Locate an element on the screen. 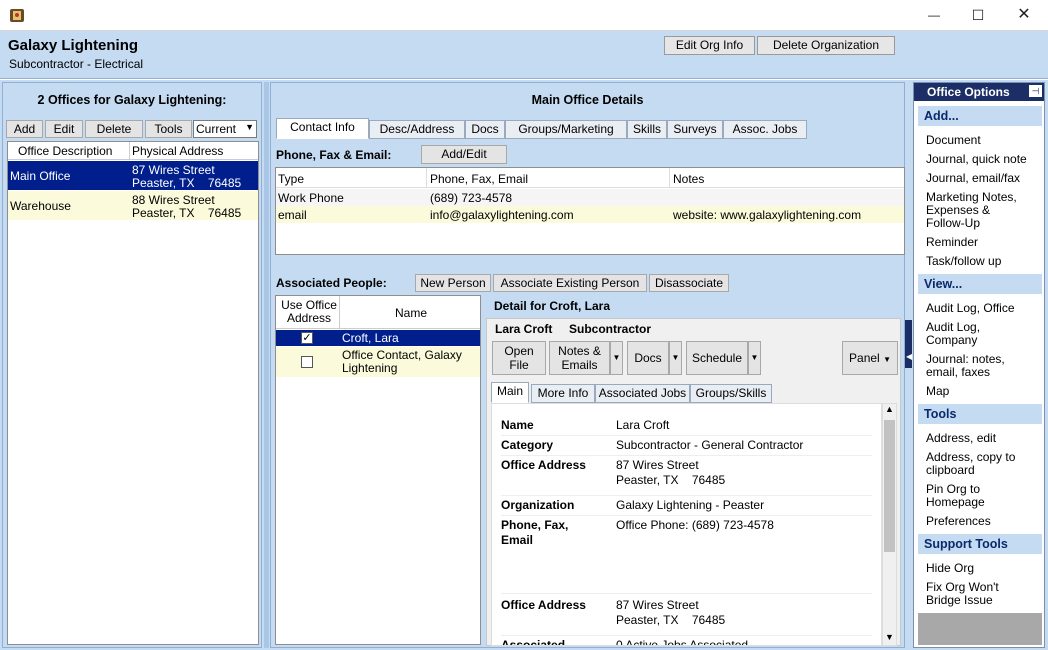  sidebar-item-address-edit: Address, edit is located at coordinates (980, 438).